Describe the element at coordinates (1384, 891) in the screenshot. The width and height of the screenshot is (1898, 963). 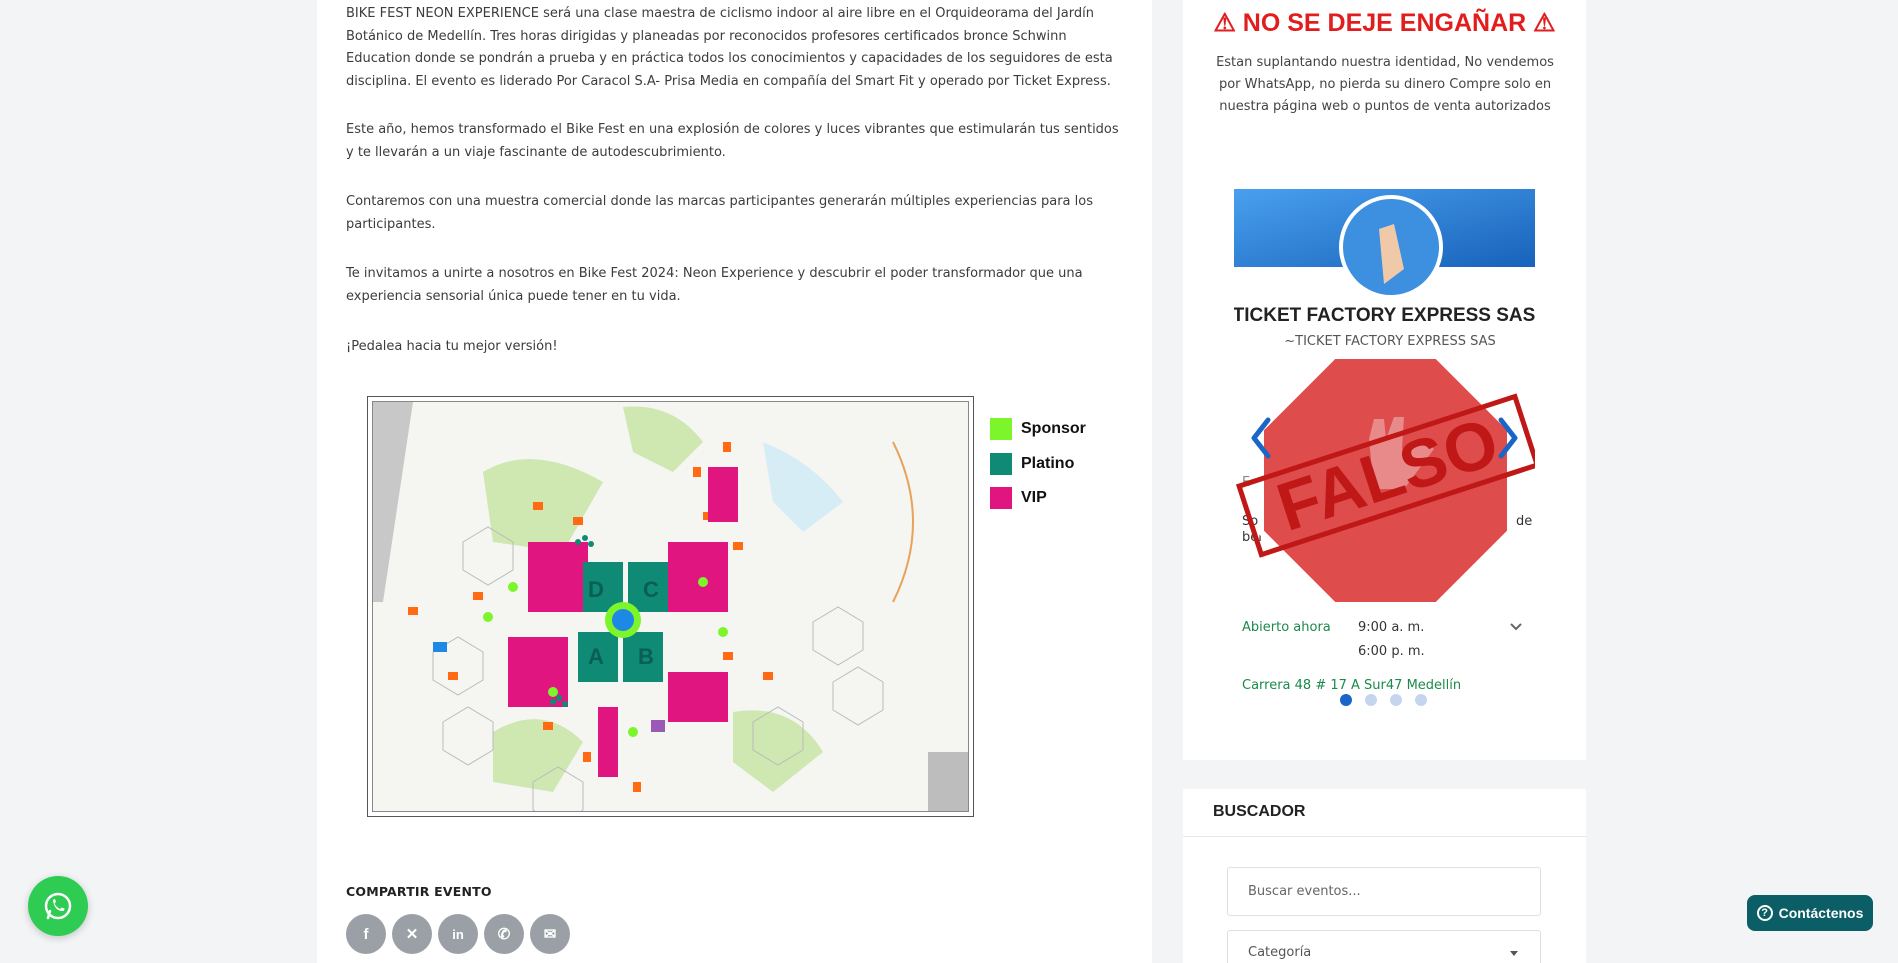
I see `search-events-input` at that location.